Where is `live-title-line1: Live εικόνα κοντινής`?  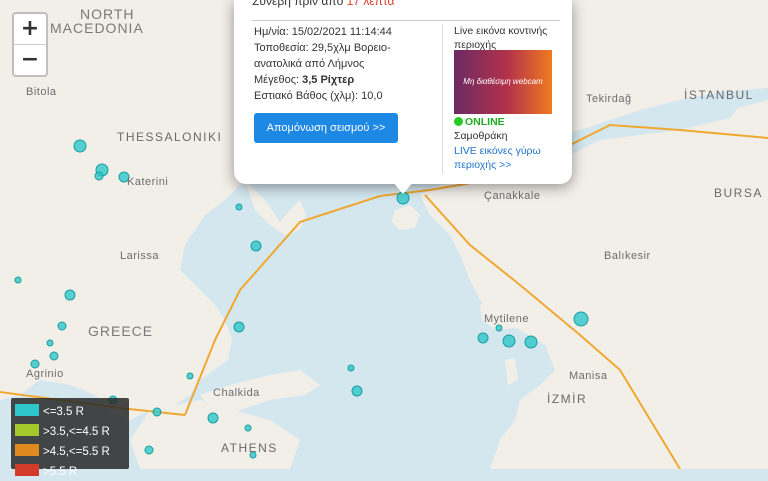 live-title-line1: Live εικόνα κοντινής is located at coordinates (501, 31).